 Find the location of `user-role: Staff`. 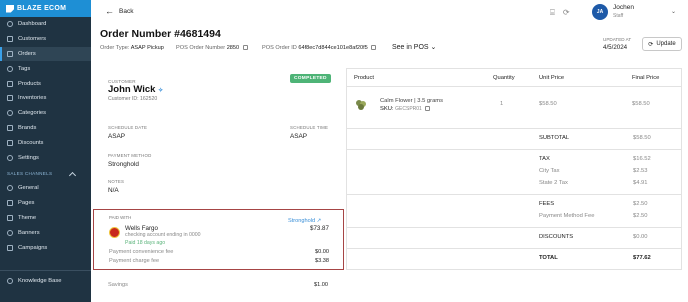

user-role: Staff is located at coordinates (618, 16).